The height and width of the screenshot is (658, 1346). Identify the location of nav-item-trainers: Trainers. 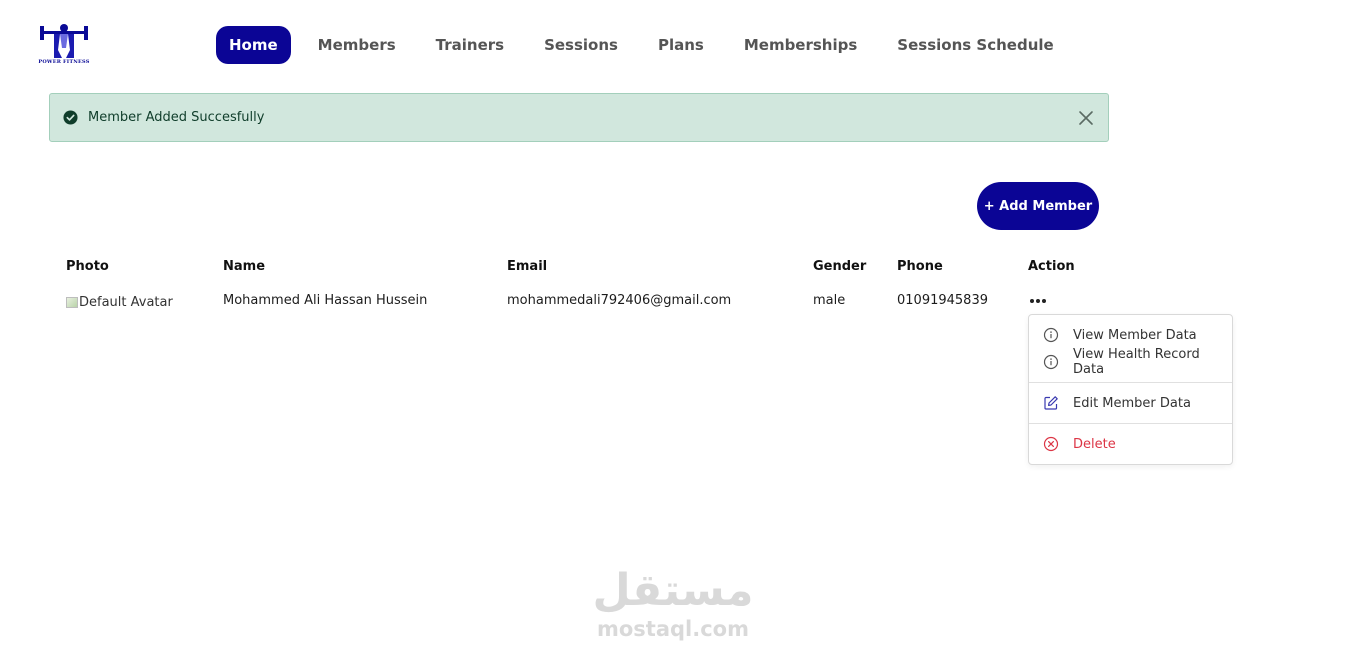
(470, 45).